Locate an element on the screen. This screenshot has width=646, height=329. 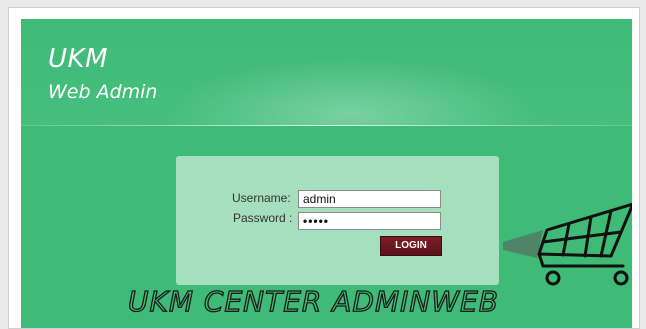
password-input: ••••• is located at coordinates (369, 221).